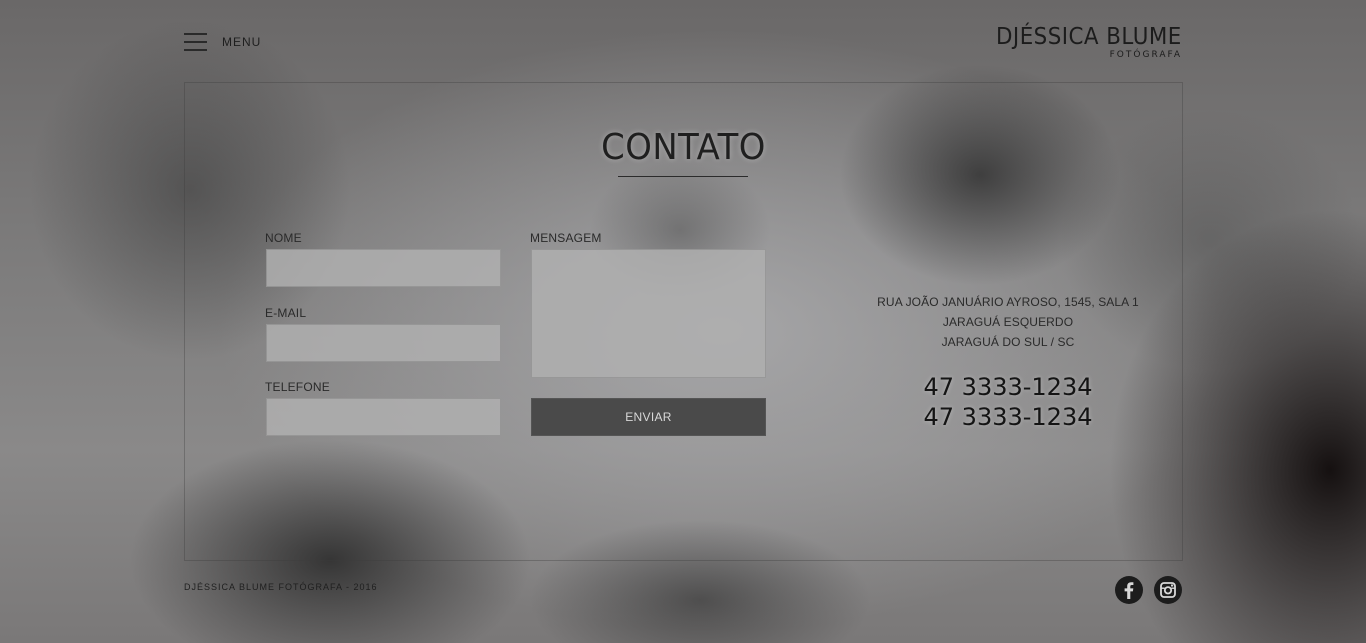  I want to click on logo: DJÉSSICA BLUME FOTÓGRAFA, so click(1082, 42).